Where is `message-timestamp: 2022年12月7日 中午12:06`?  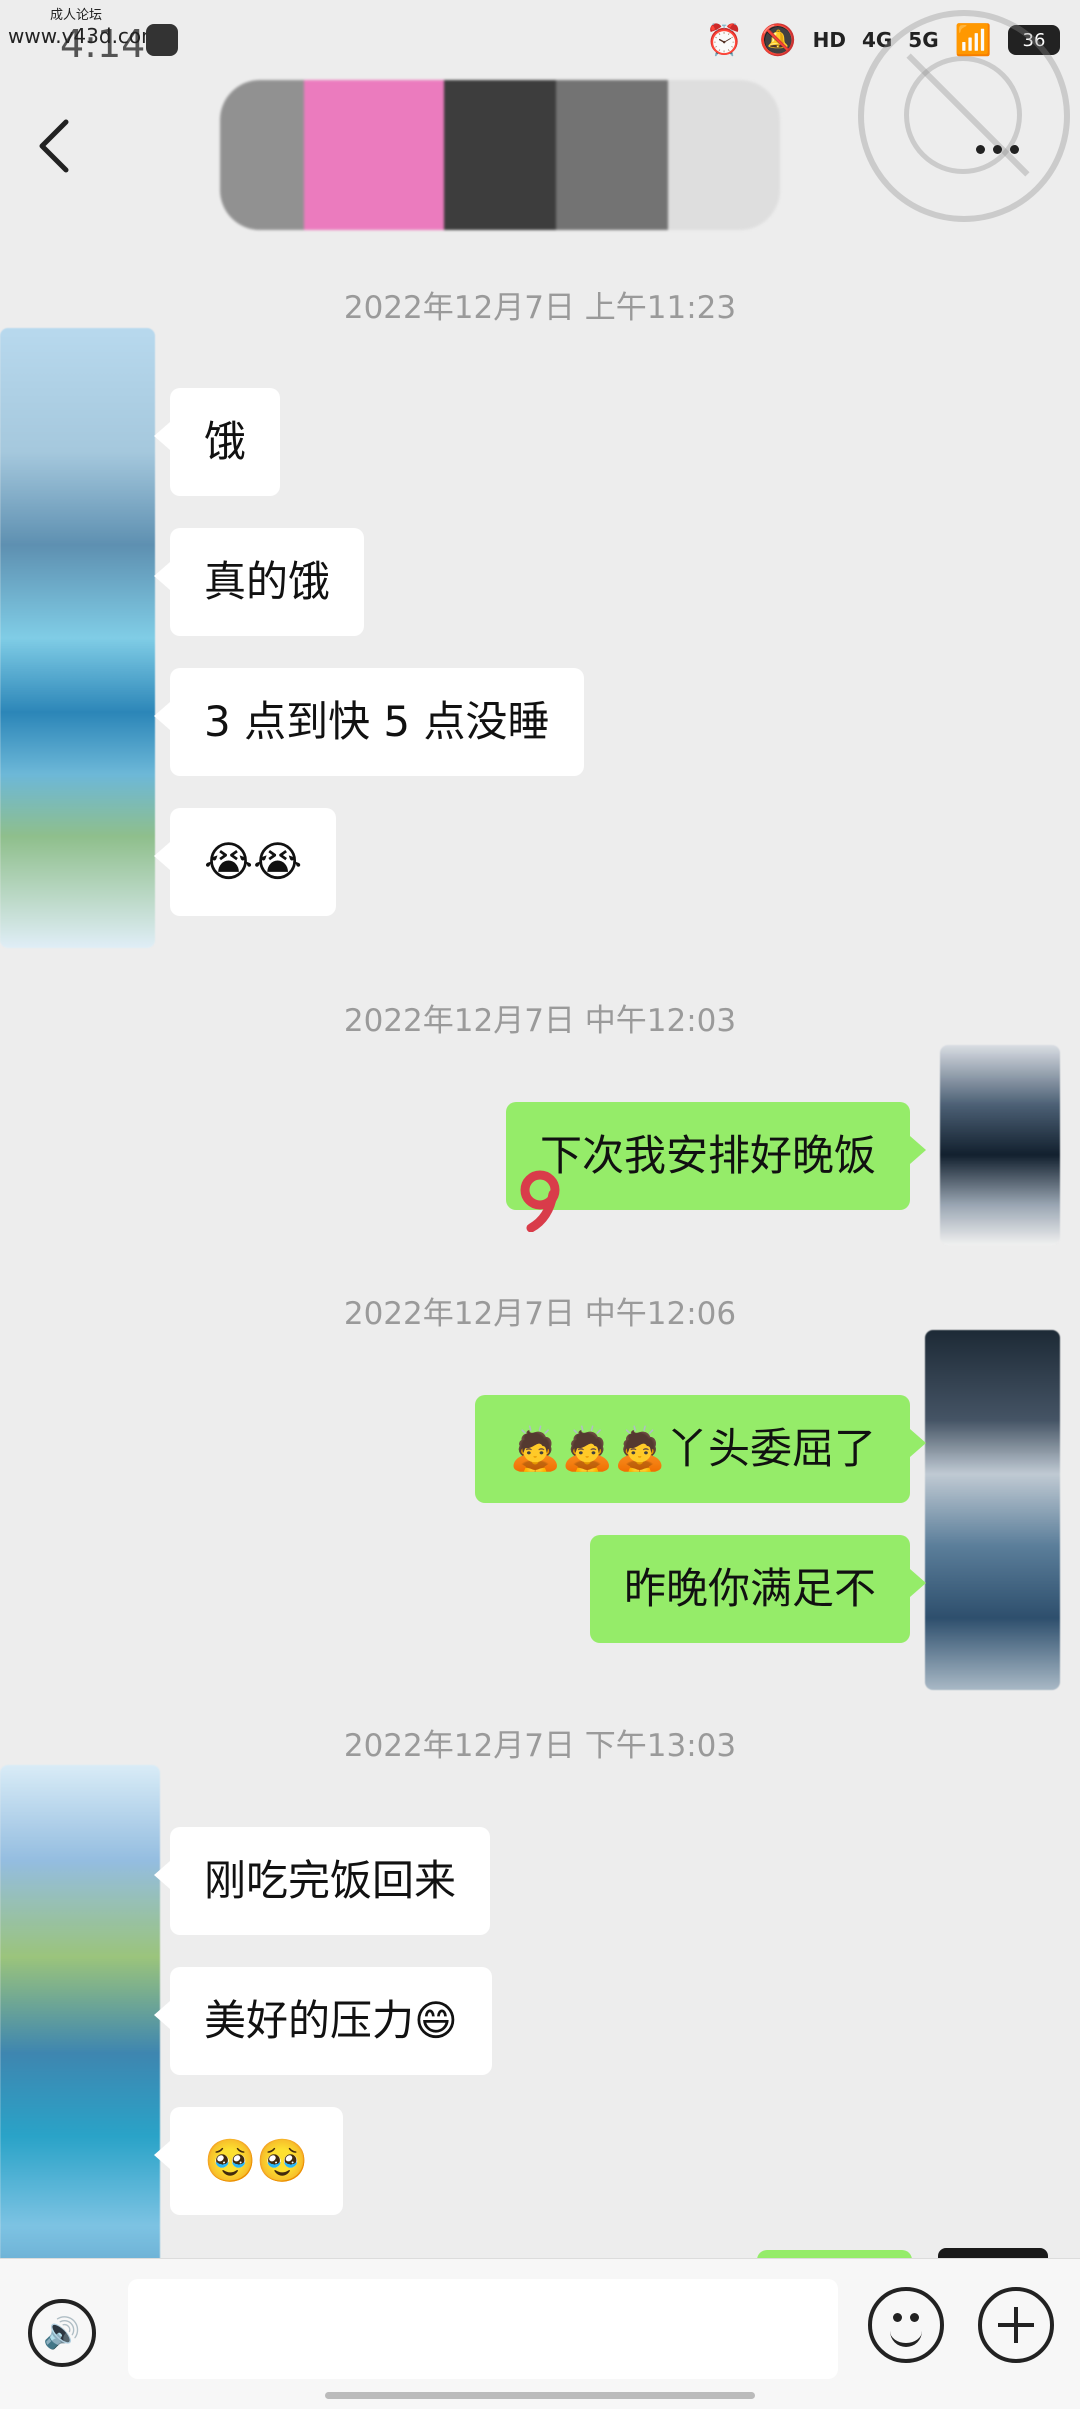 message-timestamp: 2022年12月7日 中午12:06 is located at coordinates (540, 1314).